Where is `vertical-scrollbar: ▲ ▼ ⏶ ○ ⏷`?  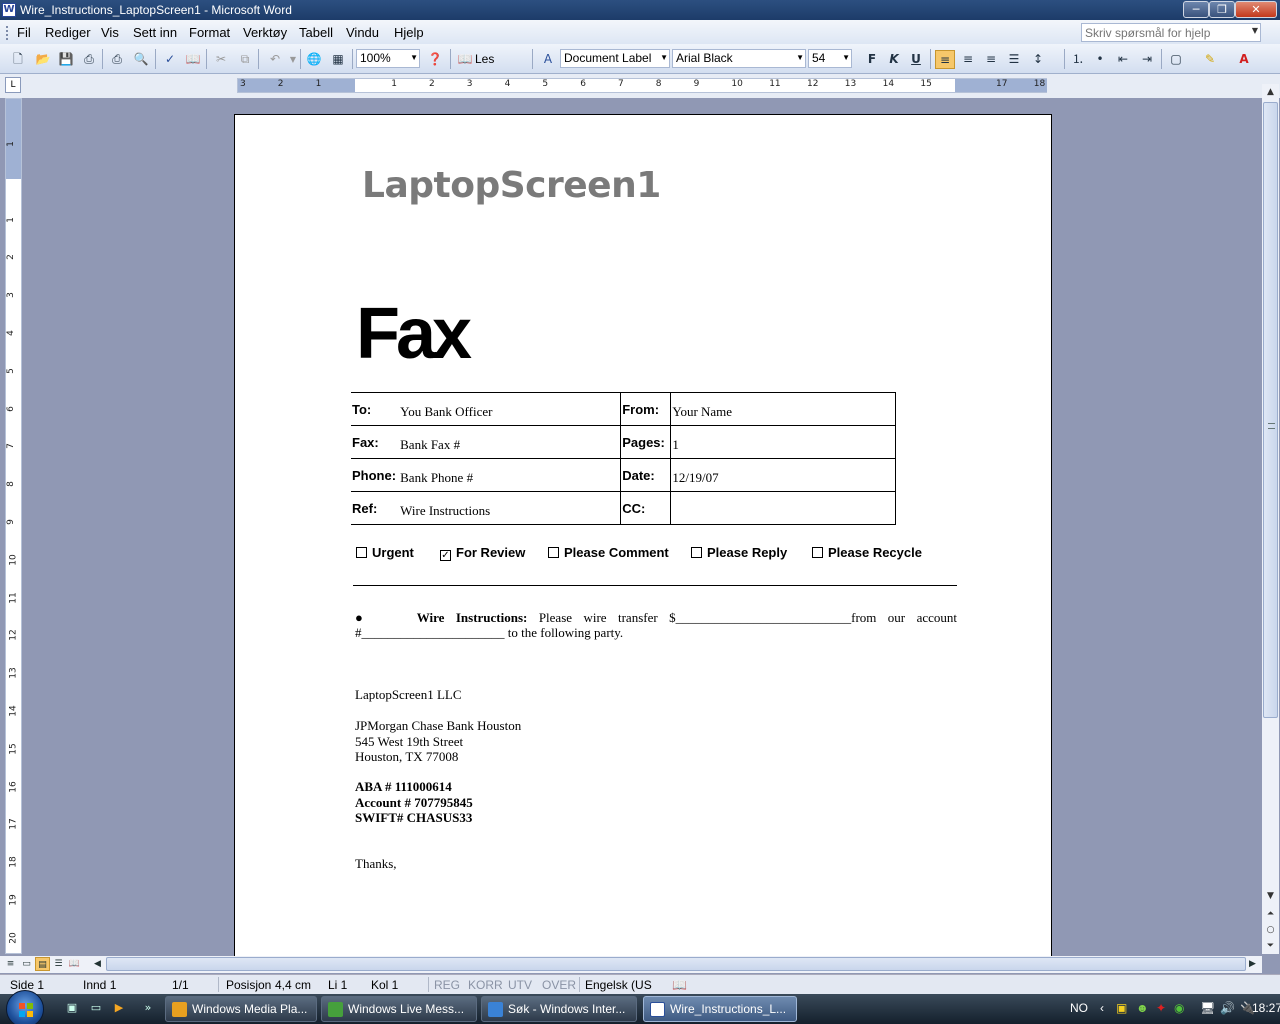 vertical-scrollbar: ▲ ▼ ⏶ ○ ⏷ is located at coordinates (1270, 519).